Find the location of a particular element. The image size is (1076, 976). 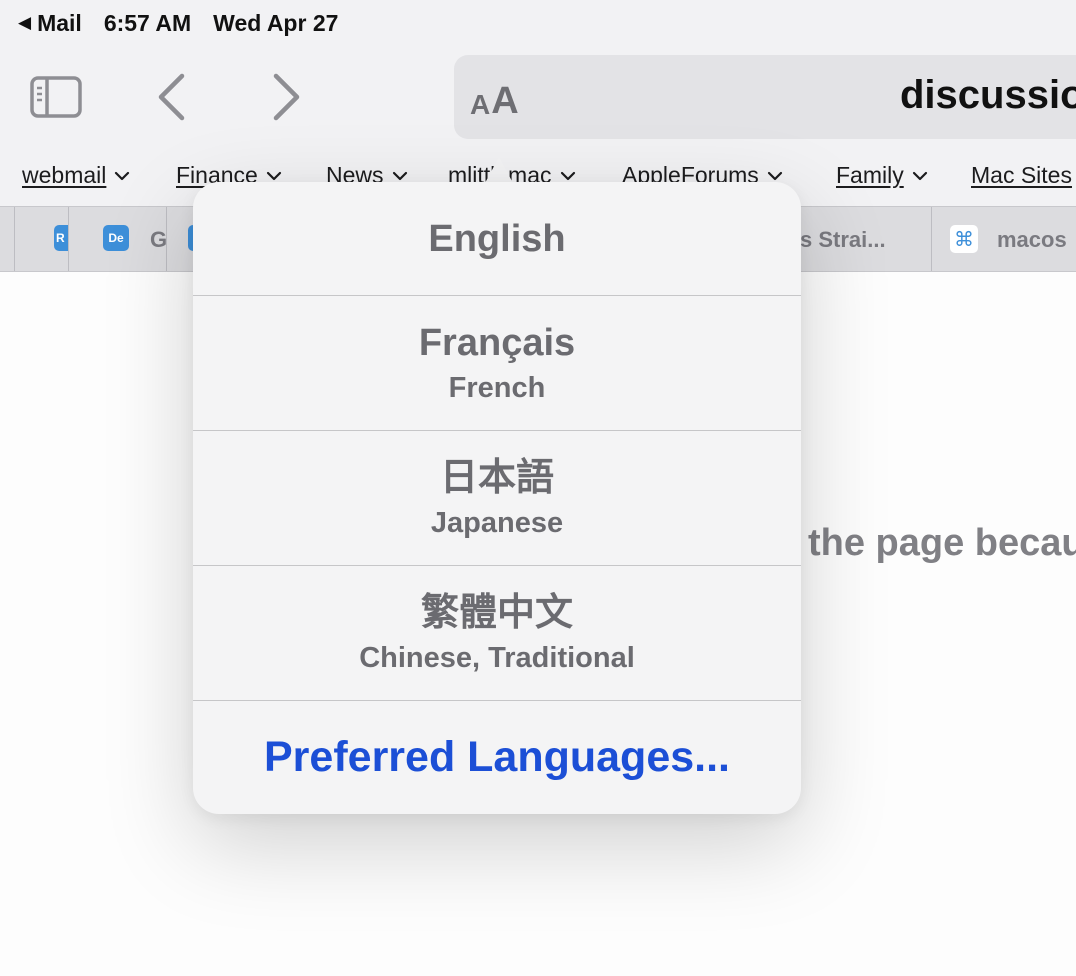

bookmark-label: Mac Sites is located at coordinates (1021, 175).